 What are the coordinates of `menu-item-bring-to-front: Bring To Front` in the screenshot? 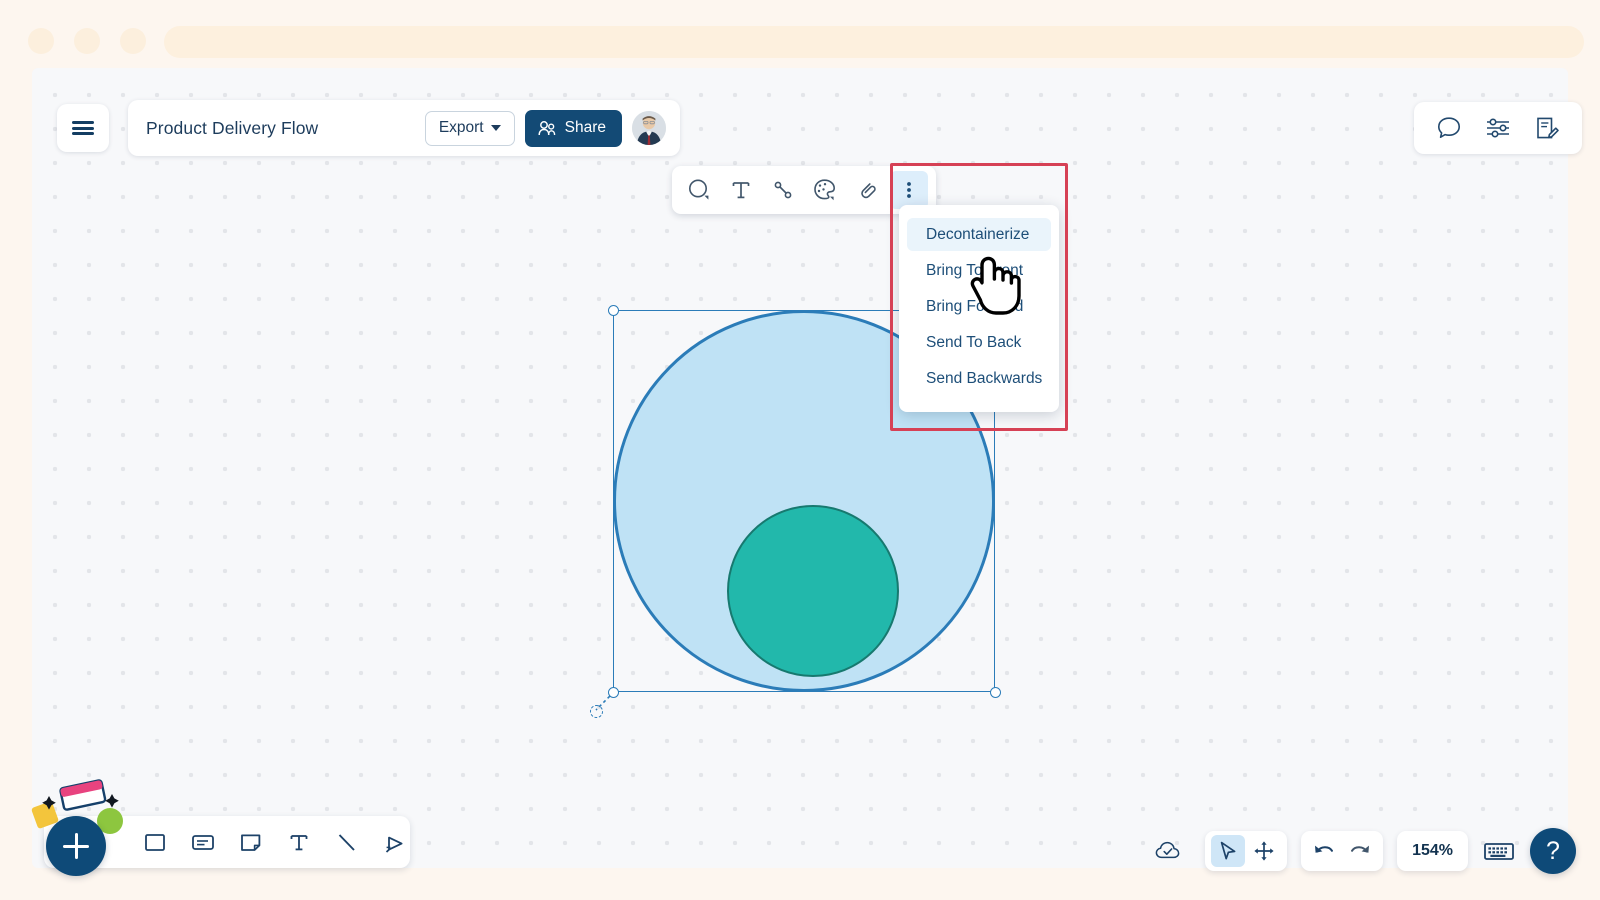 It's located at (979, 270).